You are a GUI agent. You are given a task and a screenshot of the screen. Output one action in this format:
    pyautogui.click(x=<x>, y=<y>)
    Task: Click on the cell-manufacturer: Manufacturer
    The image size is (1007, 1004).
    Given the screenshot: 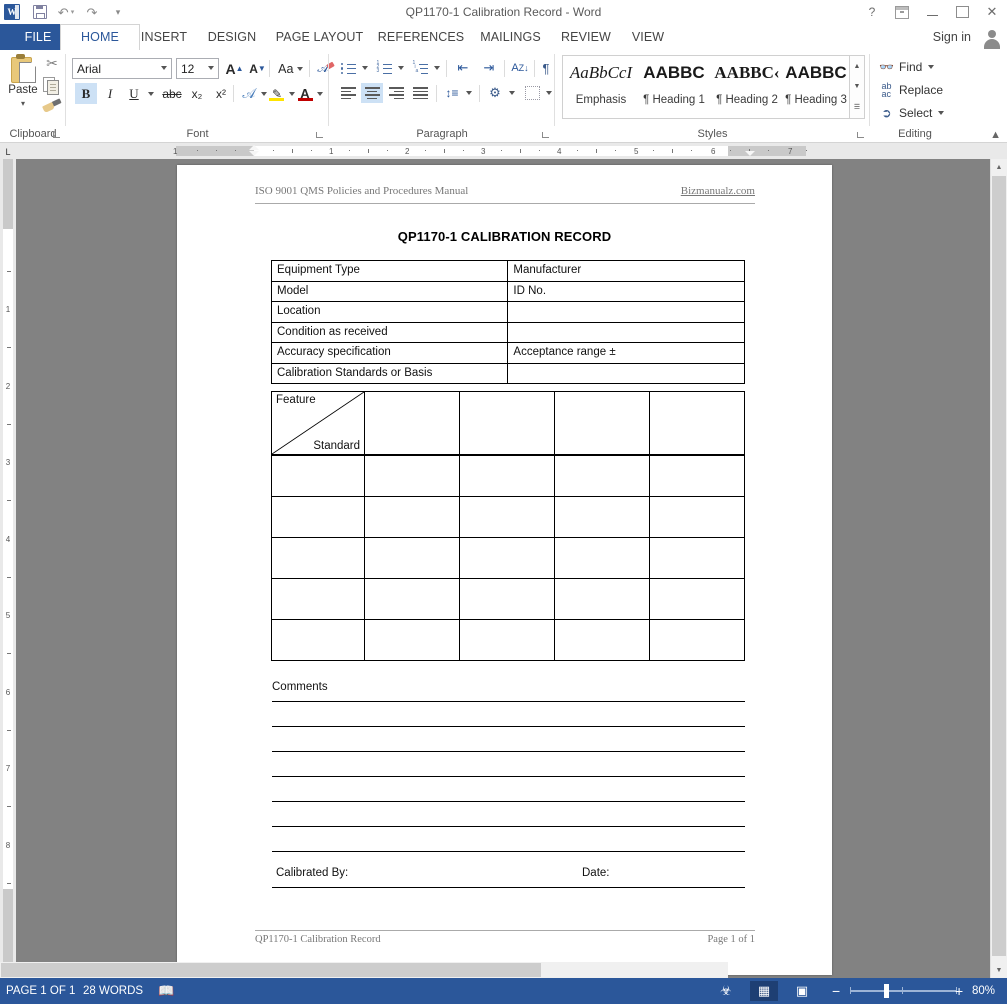 What is the action you would take?
    pyautogui.click(x=626, y=271)
    